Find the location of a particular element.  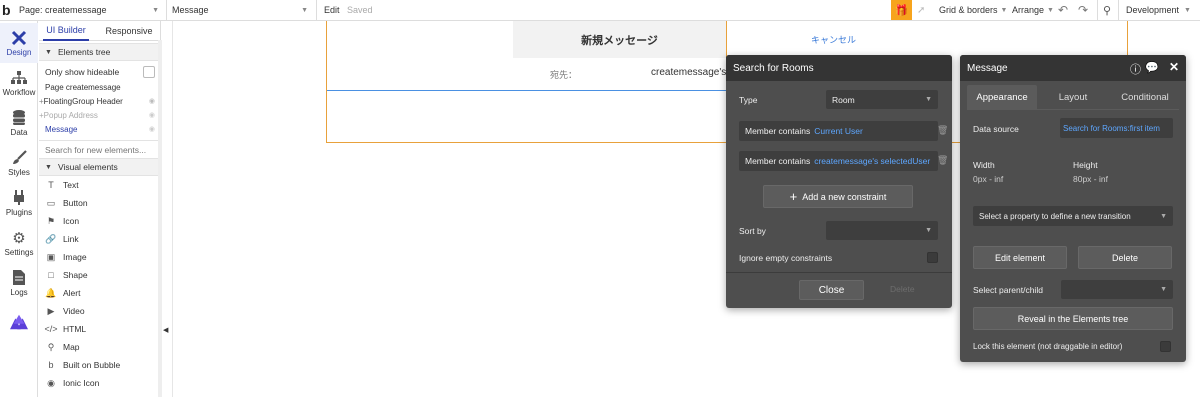

workflow-icon is located at coordinates (19, 78).